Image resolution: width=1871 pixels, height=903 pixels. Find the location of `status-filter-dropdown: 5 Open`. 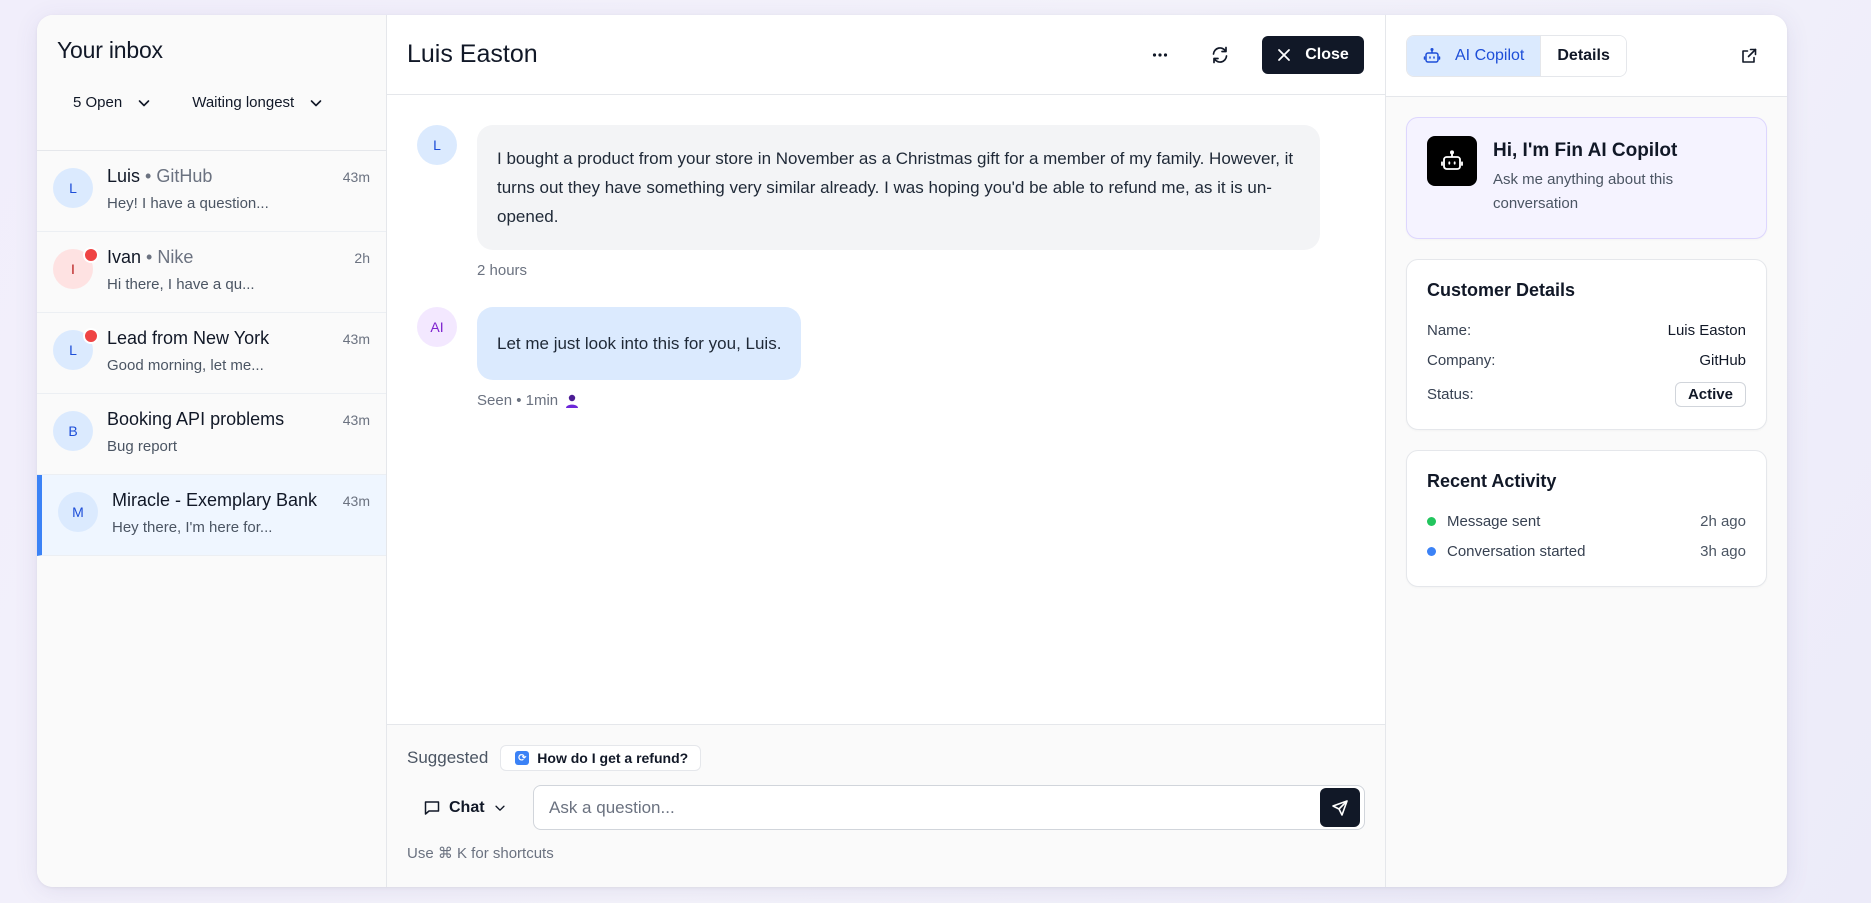

status-filter-dropdown: 5 Open is located at coordinates (112, 102).